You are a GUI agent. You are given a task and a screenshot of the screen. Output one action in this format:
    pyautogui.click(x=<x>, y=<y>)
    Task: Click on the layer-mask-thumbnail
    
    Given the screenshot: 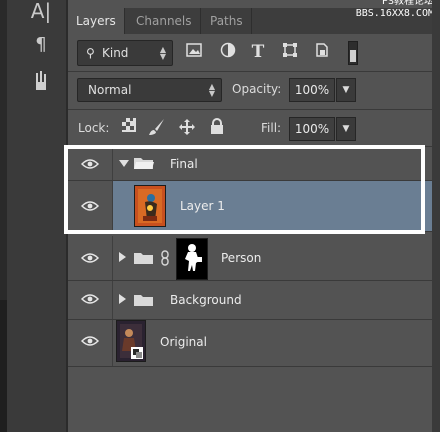 What is the action you would take?
    pyautogui.click(x=192, y=259)
    